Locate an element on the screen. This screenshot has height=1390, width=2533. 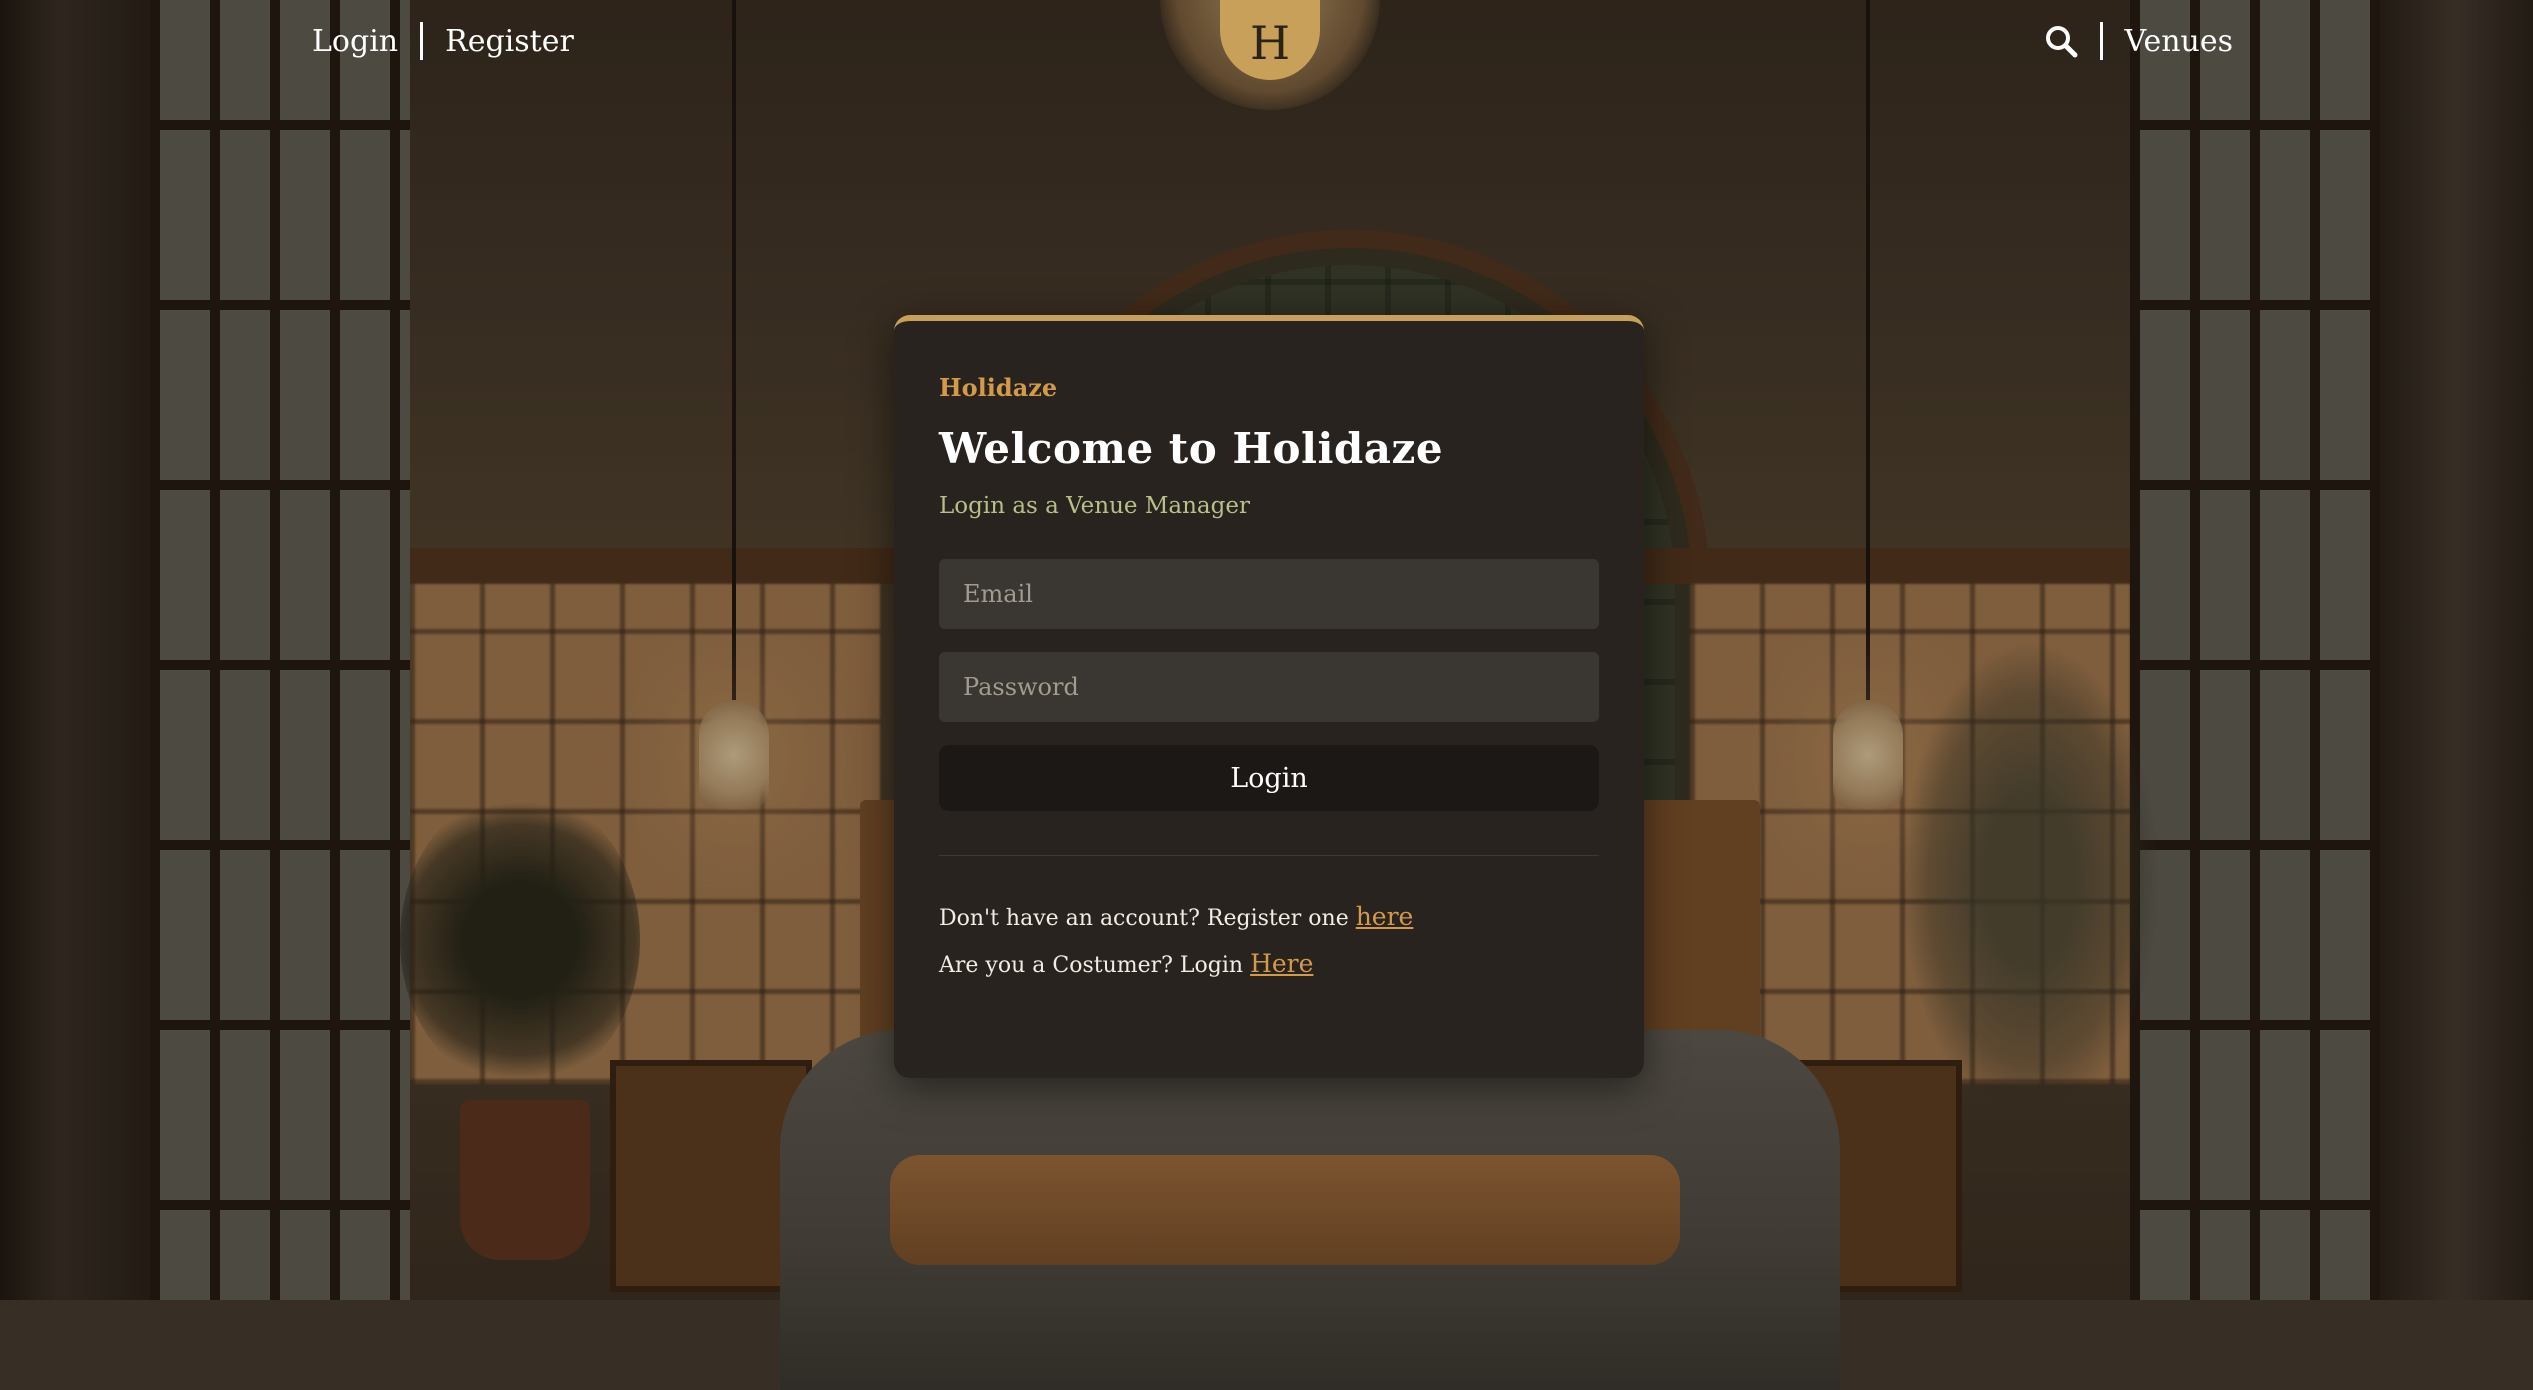
password-field is located at coordinates (1269, 687).